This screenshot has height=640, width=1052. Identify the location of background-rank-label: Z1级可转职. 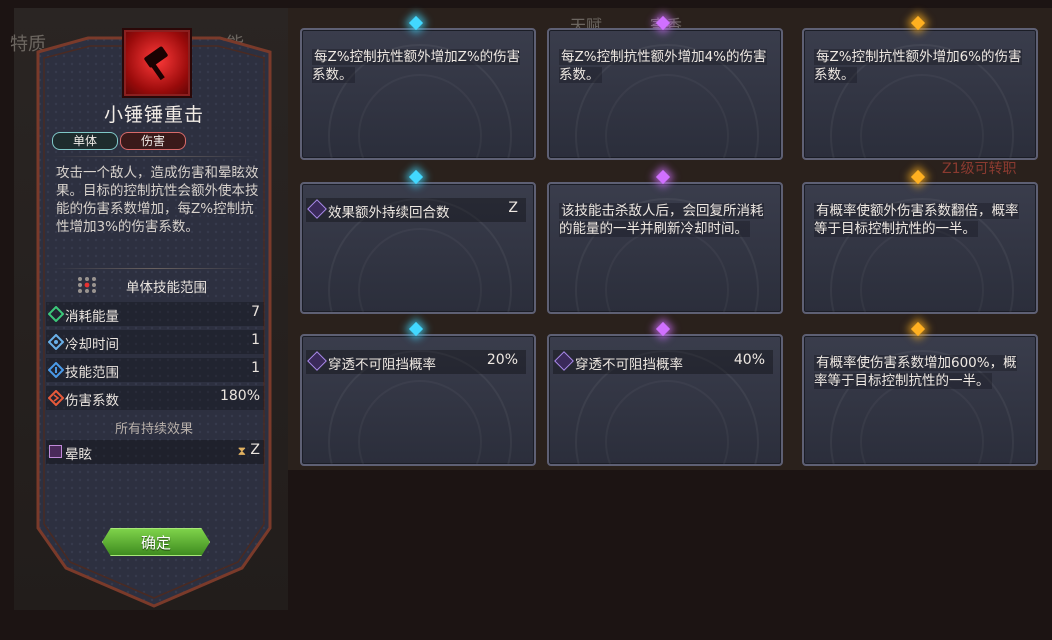
(979, 169).